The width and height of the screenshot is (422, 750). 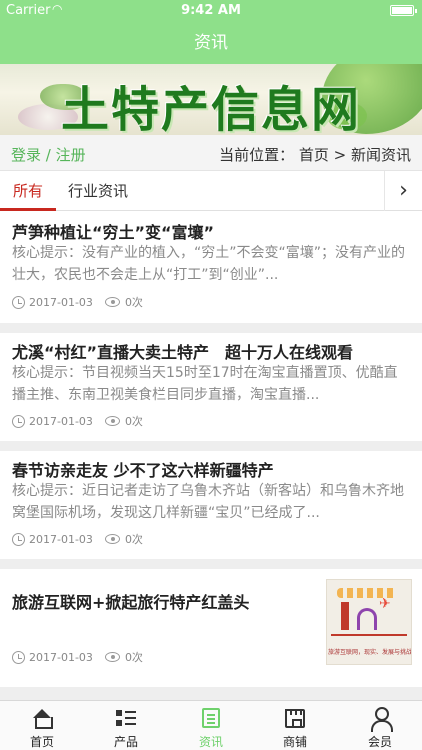 I want to click on nav-bar: 资讯, so click(x=211, y=43).